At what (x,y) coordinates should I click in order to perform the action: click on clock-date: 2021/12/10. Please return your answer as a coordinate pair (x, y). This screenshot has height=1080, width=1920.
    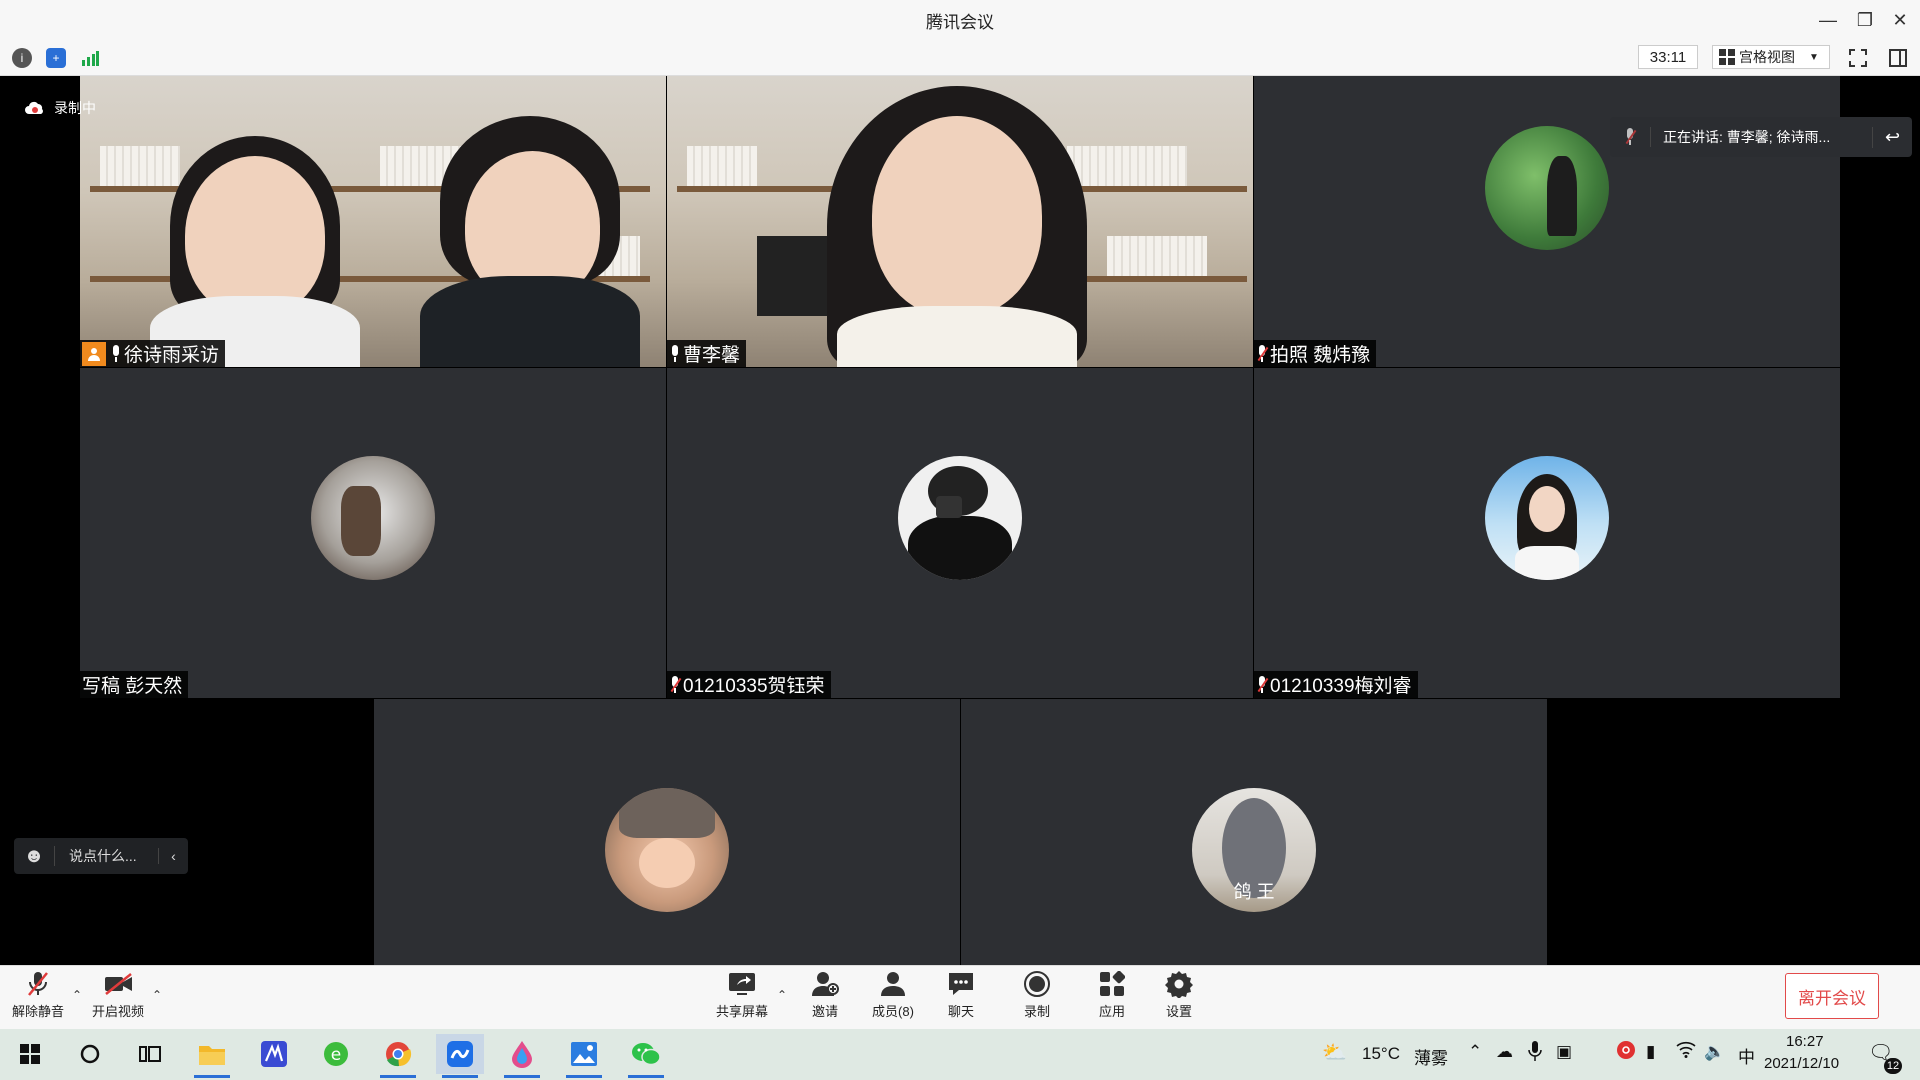
    Looking at the image, I should click on (1801, 1063).